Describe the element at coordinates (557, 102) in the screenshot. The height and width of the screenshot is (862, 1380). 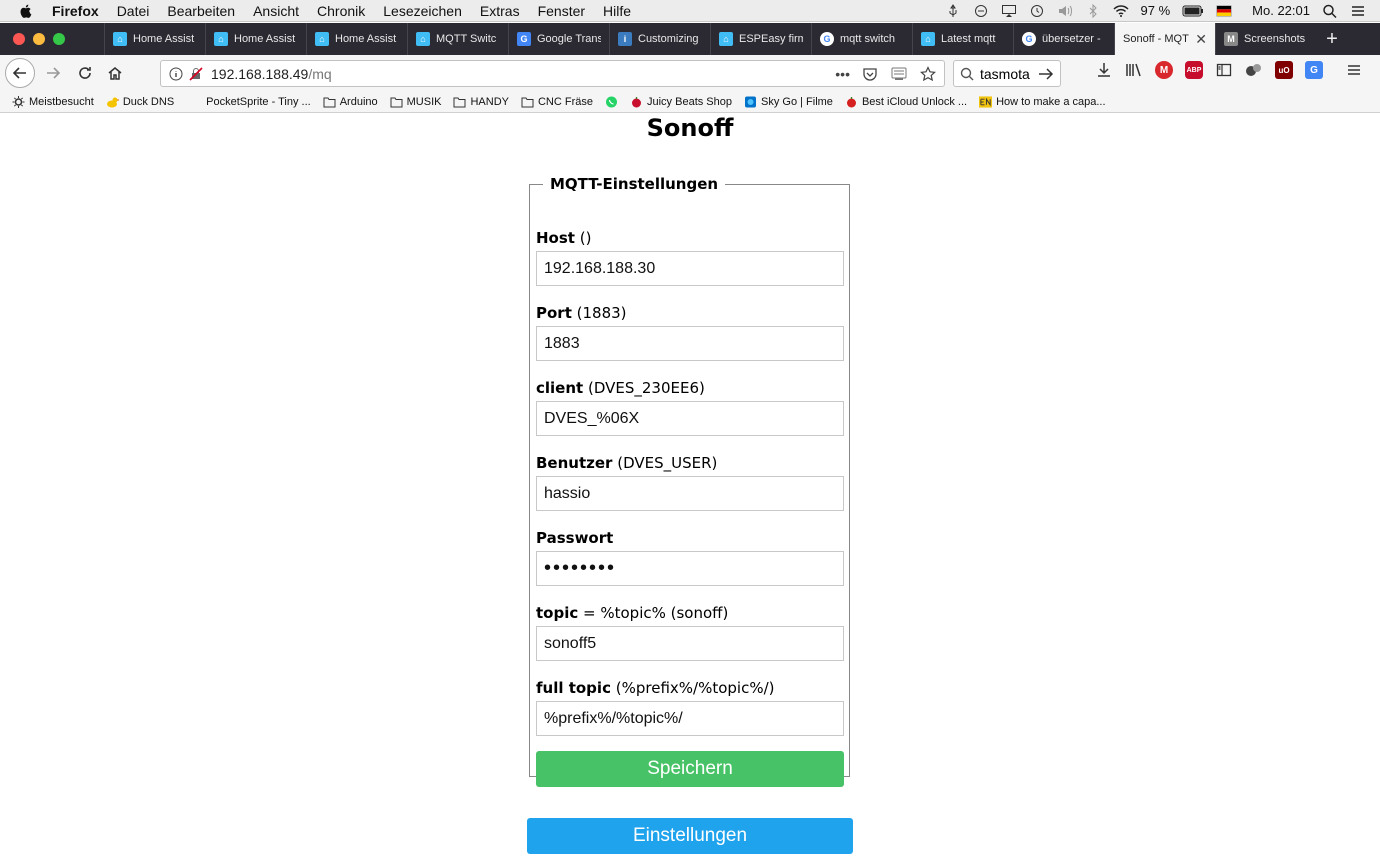
I see `bookmark-folder-cnc-fraese: CNC Fräse` at that location.